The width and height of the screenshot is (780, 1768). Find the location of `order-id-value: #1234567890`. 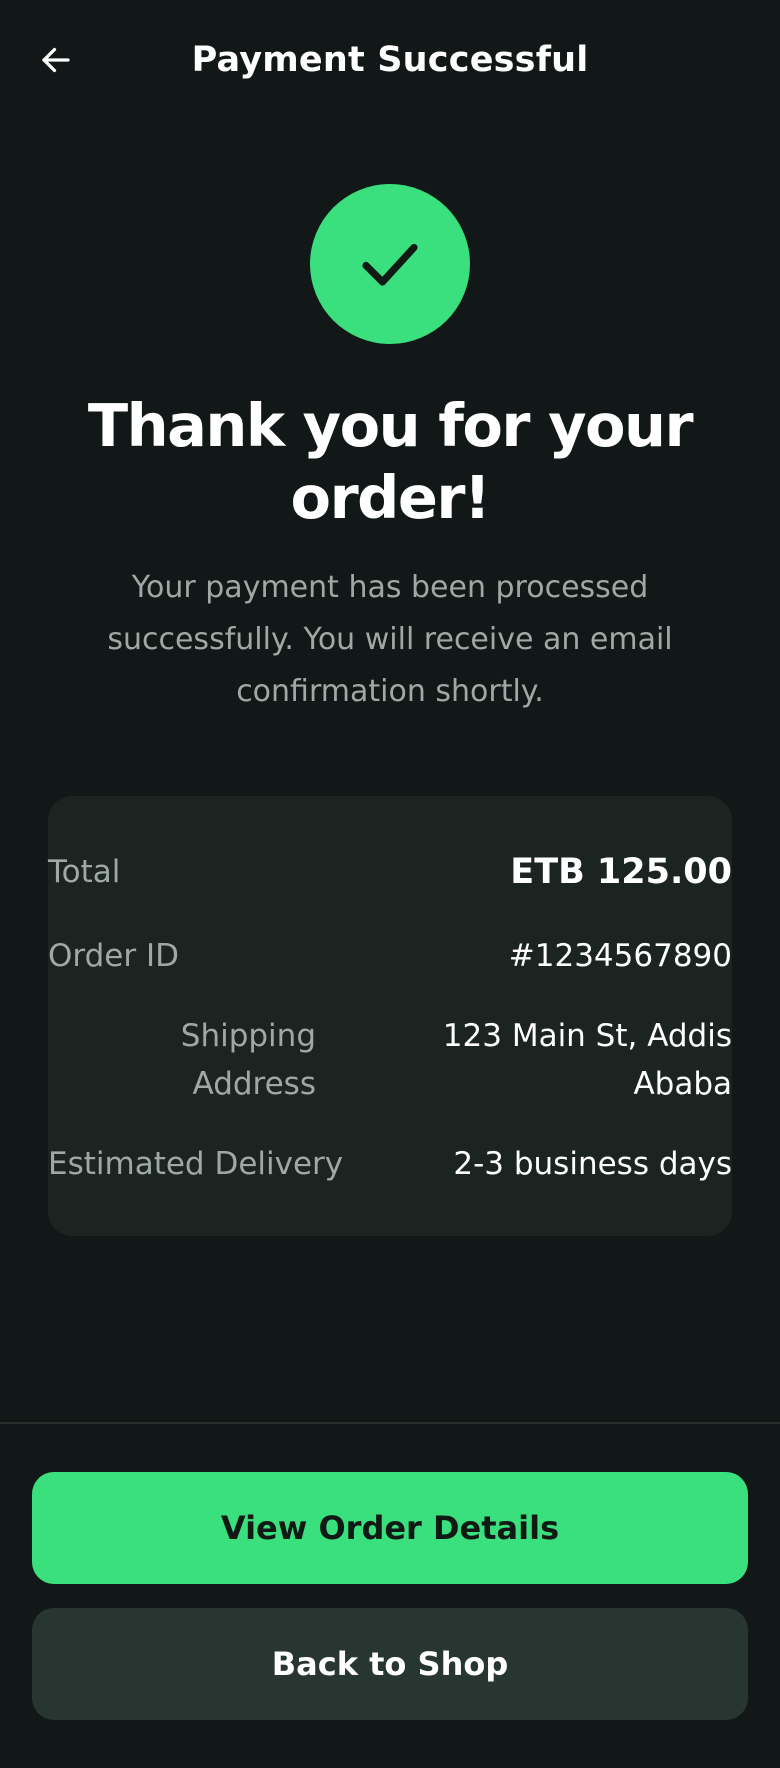

order-id-value: #1234567890 is located at coordinates (620, 956).